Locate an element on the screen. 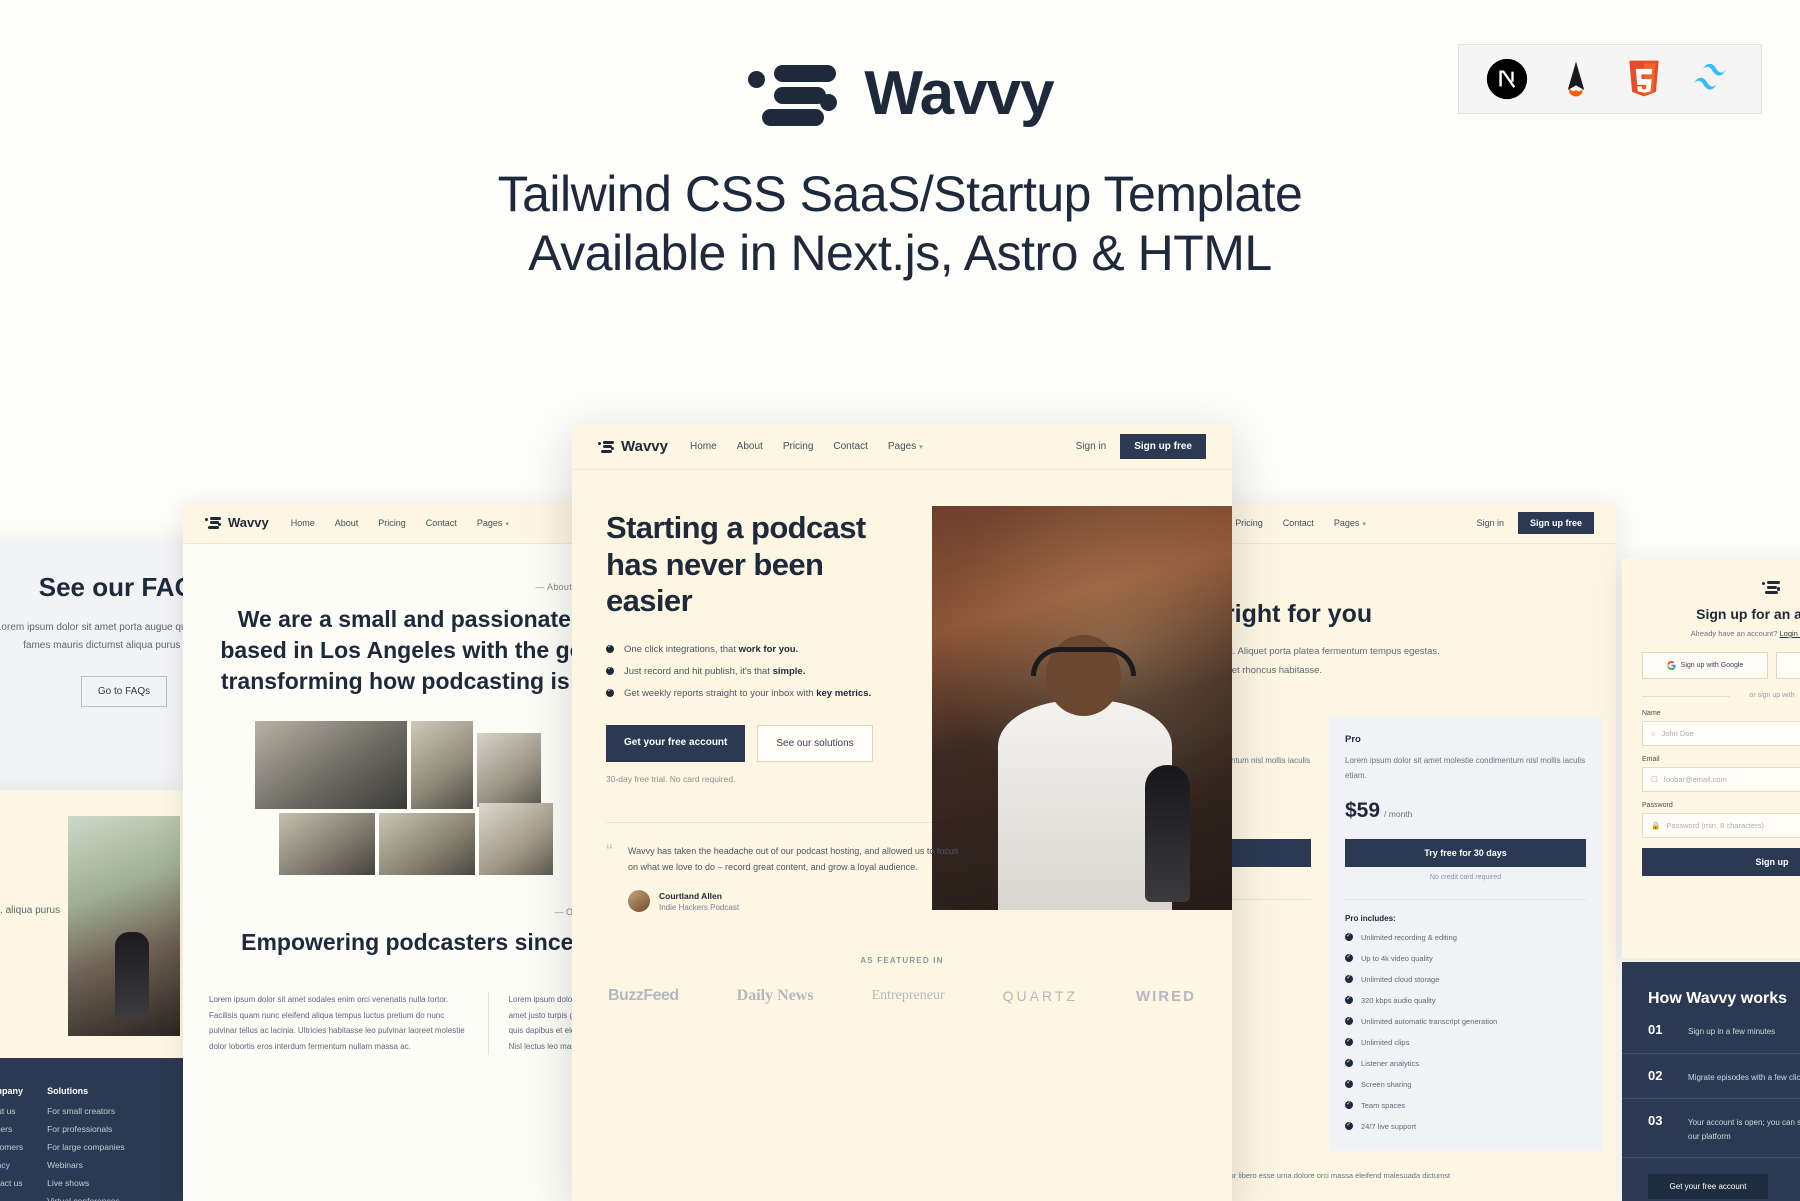  footer-link: For large companies is located at coordinates (85, 1147).